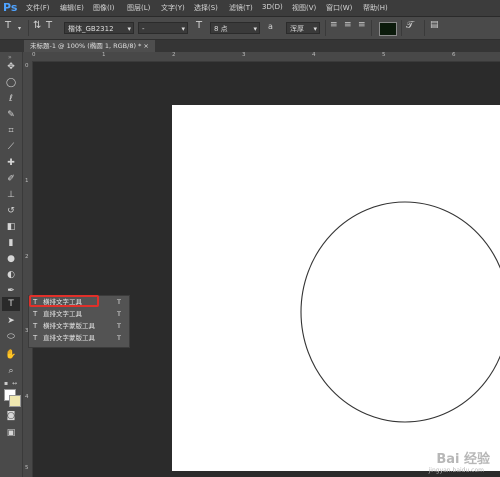 The width and height of the screenshot is (500, 477). I want to click on history-brush-icon: ↺, so click(11, 211).